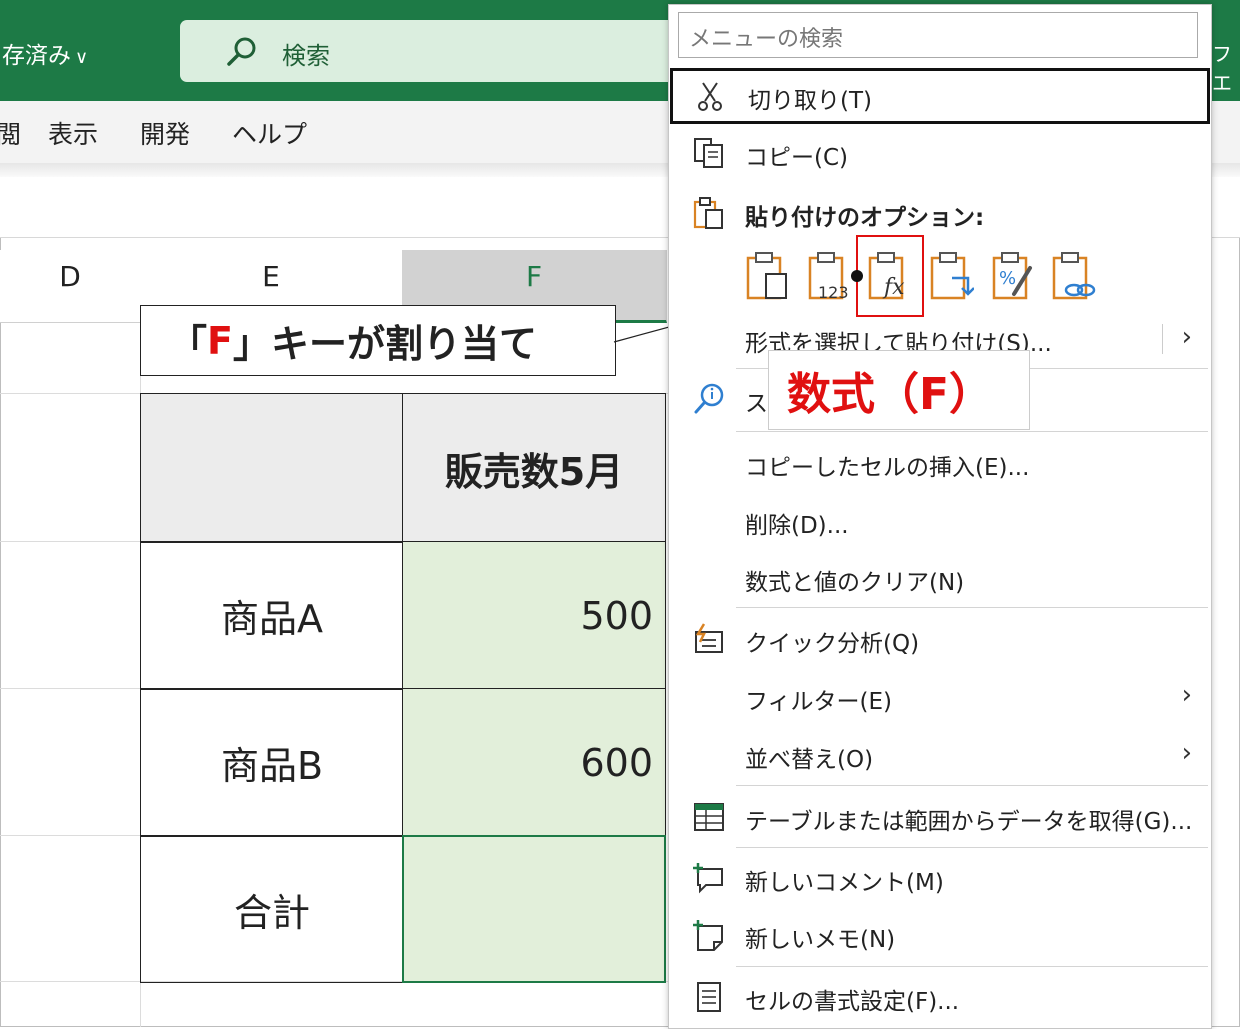  What do you see at coordinates (819, 702) in the screenshot?
I see `menu-item-filter-label: フィルター(E)` at bounding box center [819, 702].